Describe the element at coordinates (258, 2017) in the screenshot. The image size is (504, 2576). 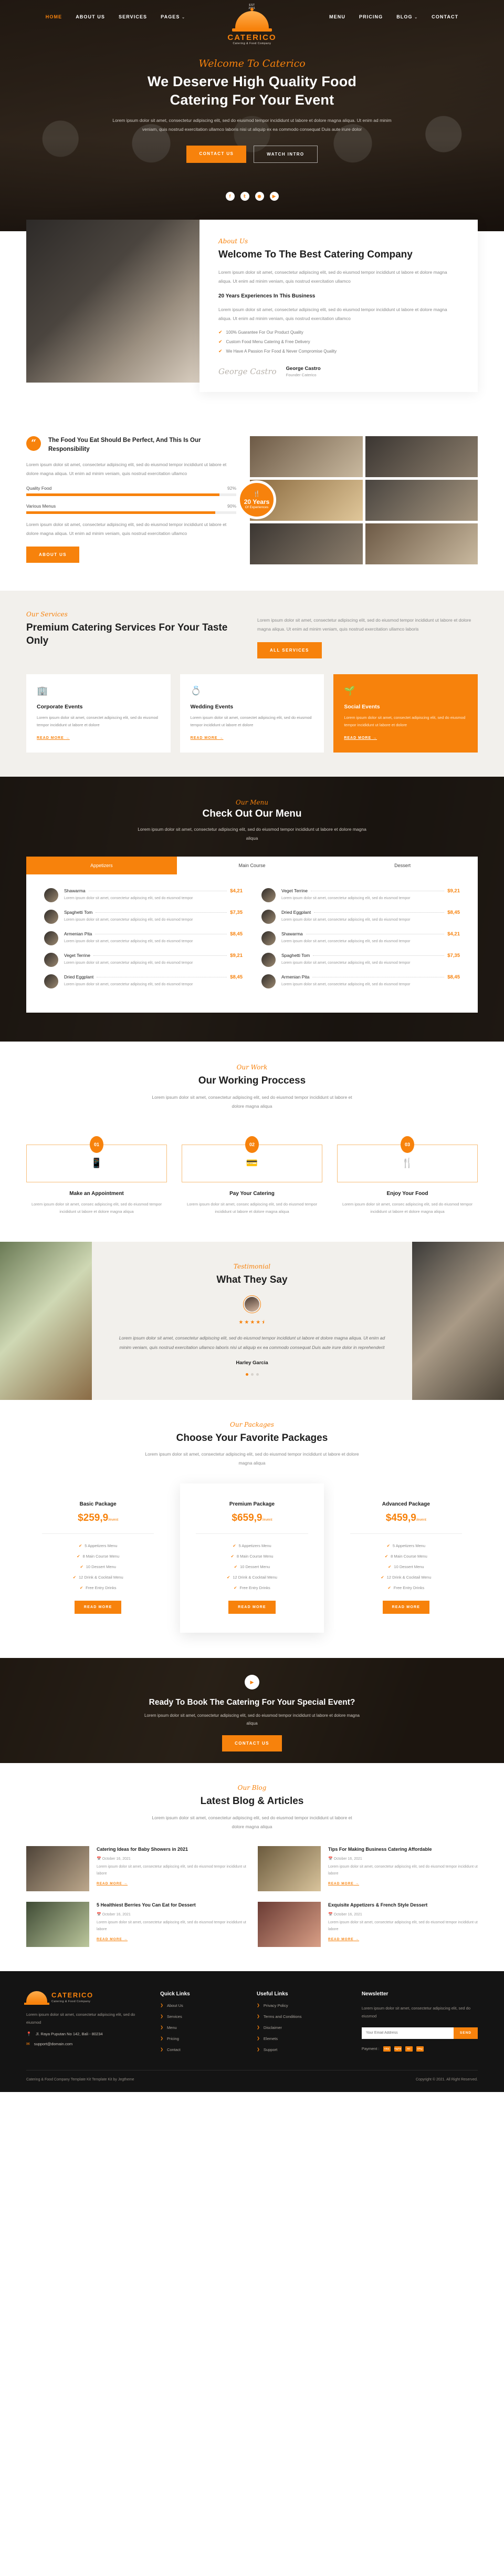
I see `chevron-right-icon: ❯` at that location.